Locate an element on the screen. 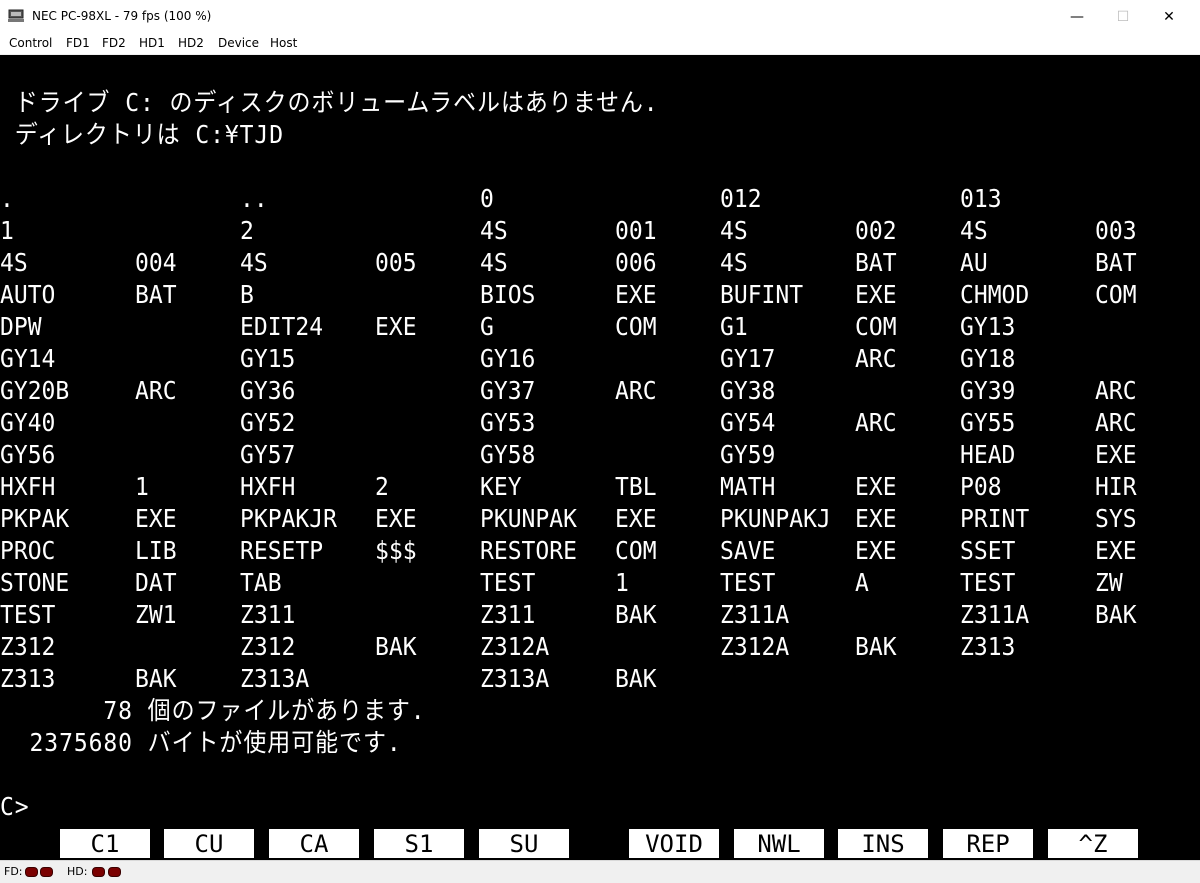 This screenshot has height=883, width=1200. file-name: G1 is located at coordinates (734, 326).